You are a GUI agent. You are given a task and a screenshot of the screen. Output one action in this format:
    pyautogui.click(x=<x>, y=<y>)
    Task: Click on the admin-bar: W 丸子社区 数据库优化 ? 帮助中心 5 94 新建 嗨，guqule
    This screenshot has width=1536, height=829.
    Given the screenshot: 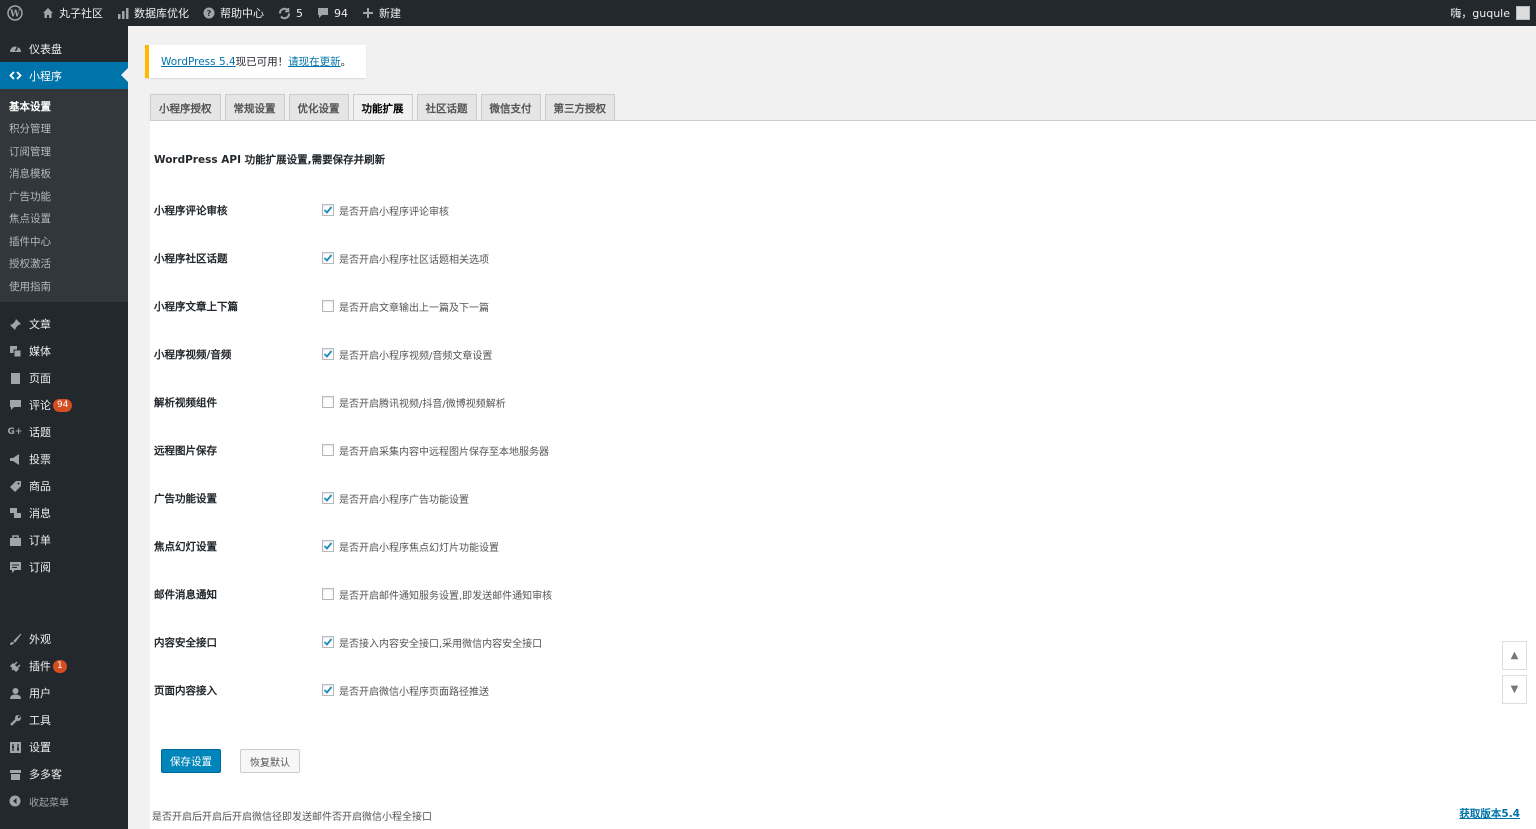 What is the action you would take?
    pyautogui.click(x=768, y=13)
    